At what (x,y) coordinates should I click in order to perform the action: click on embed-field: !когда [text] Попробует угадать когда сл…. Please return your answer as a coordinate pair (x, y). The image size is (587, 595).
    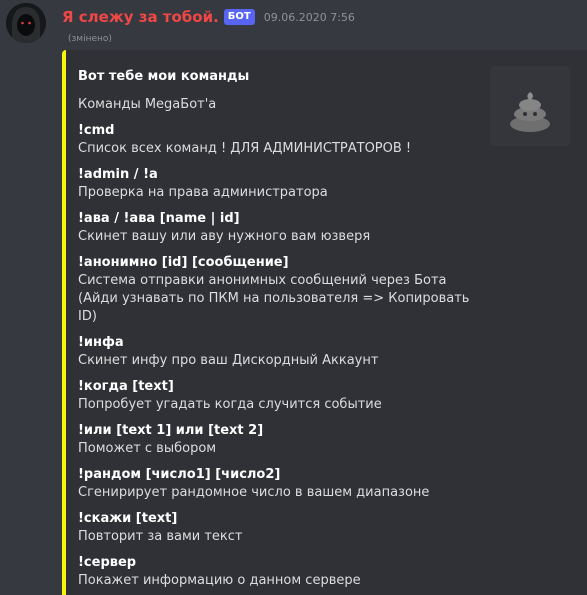
    Looking at the image, I should click on (278, 396).